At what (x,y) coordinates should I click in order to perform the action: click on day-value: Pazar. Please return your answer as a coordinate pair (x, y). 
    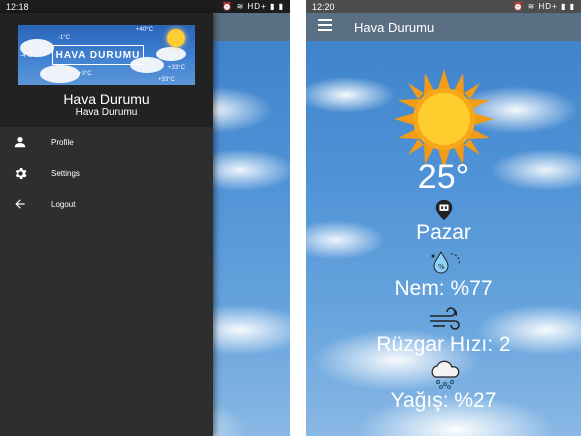
    Looking at the image, I should click on (443, 232).